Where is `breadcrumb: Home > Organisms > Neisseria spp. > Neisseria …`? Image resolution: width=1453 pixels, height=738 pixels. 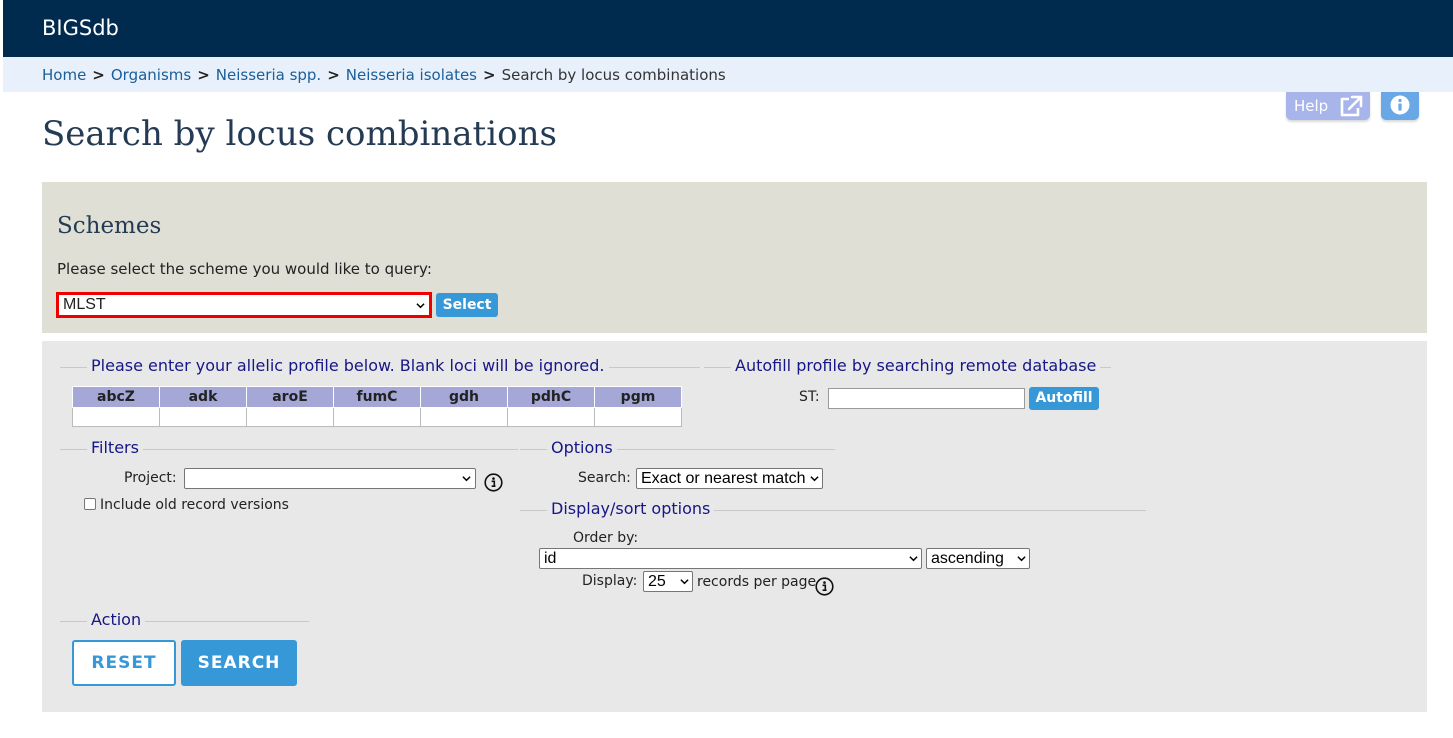 breadcrumb: Home > Organisms > Neisseria spp. > Neisseria … is located at coordinates (728, 74).